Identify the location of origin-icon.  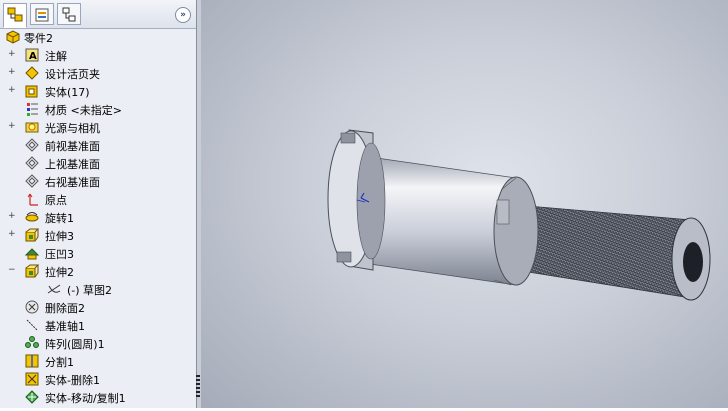
(32, 199).